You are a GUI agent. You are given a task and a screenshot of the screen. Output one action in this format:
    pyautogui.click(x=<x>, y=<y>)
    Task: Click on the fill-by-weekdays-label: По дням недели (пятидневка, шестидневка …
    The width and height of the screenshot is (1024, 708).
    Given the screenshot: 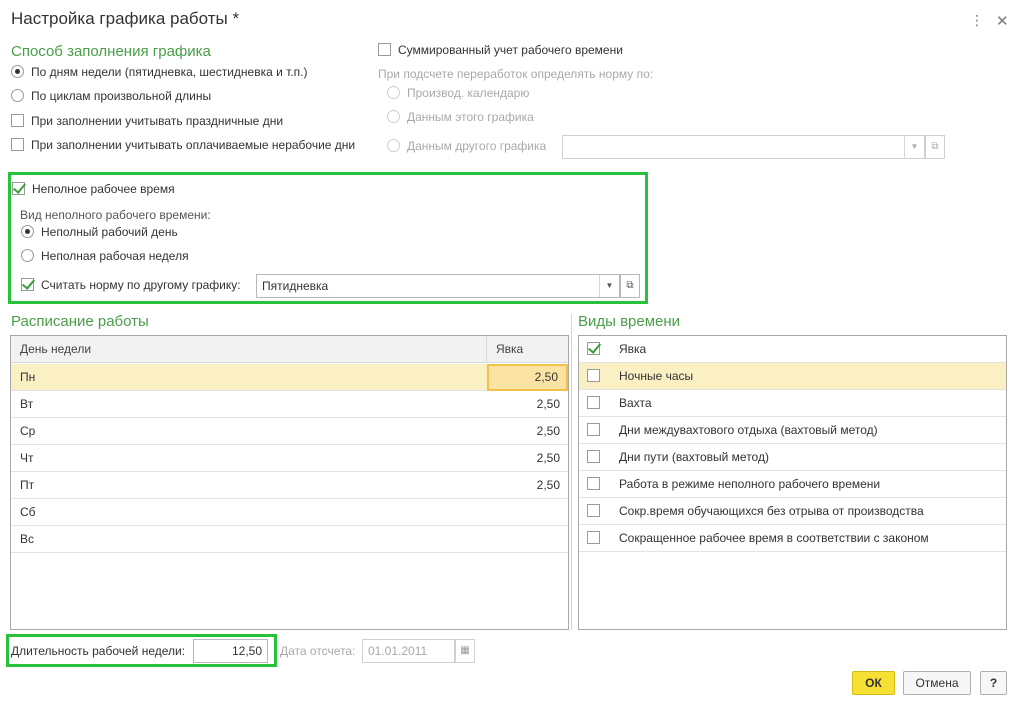 What is the action you would take?
    pyautogui.click(x=169, y=72)
    